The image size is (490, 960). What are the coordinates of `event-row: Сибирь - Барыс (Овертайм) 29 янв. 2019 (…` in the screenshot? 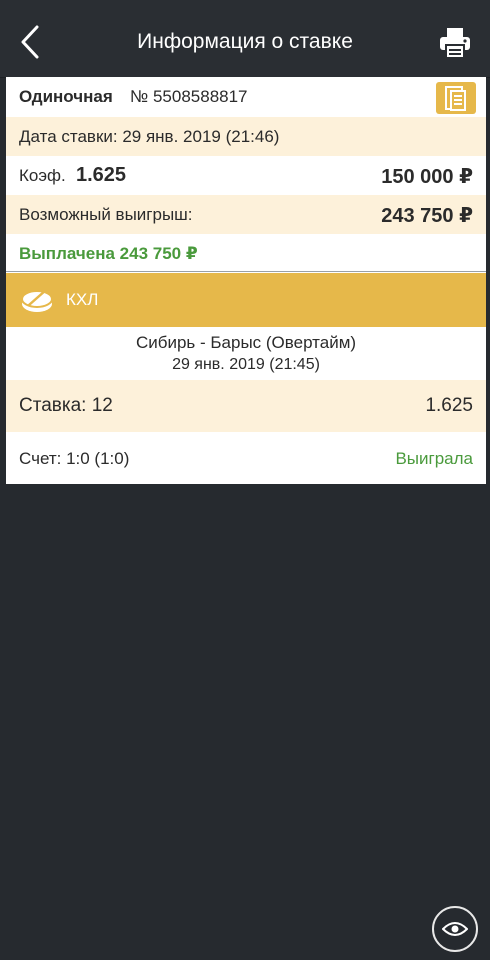 It's located at (246, 353).